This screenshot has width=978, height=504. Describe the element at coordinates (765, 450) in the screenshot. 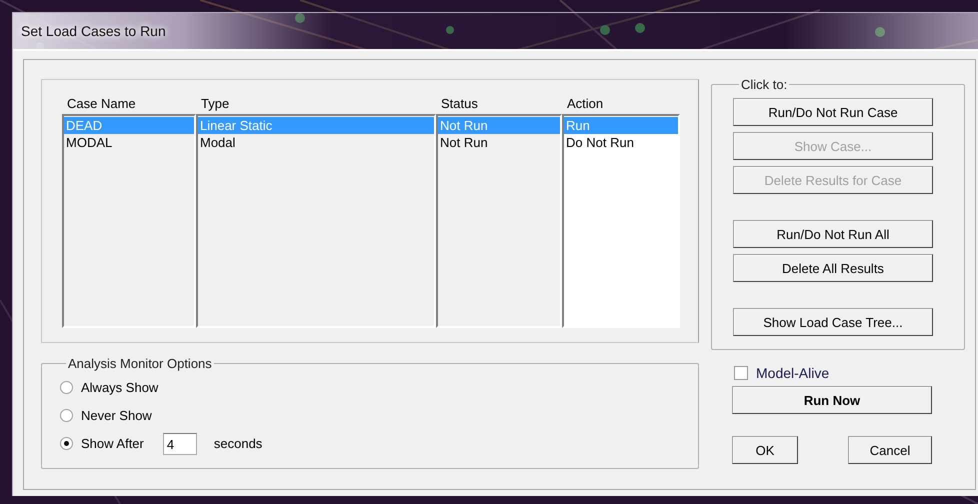

I see `ok-button: OK` at that location.